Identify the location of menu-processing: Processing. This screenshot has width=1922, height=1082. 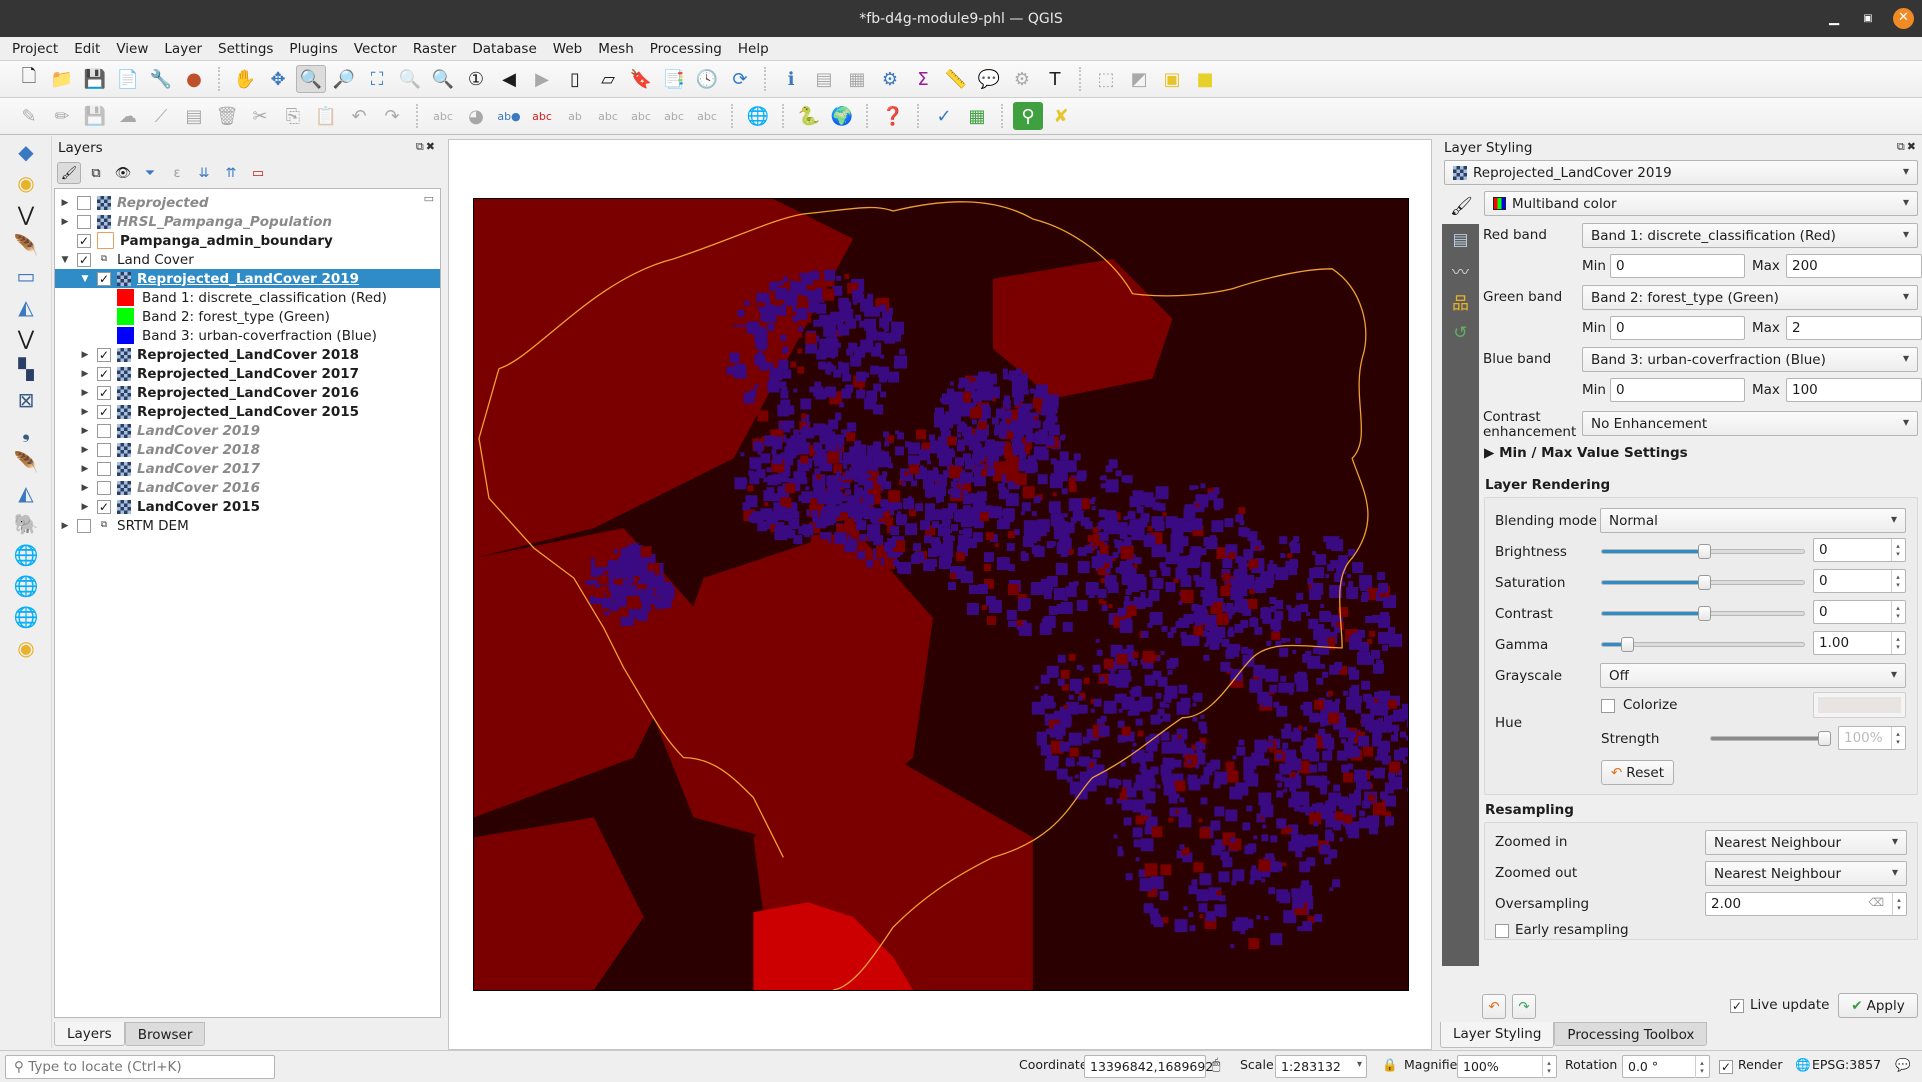
(686, 49).